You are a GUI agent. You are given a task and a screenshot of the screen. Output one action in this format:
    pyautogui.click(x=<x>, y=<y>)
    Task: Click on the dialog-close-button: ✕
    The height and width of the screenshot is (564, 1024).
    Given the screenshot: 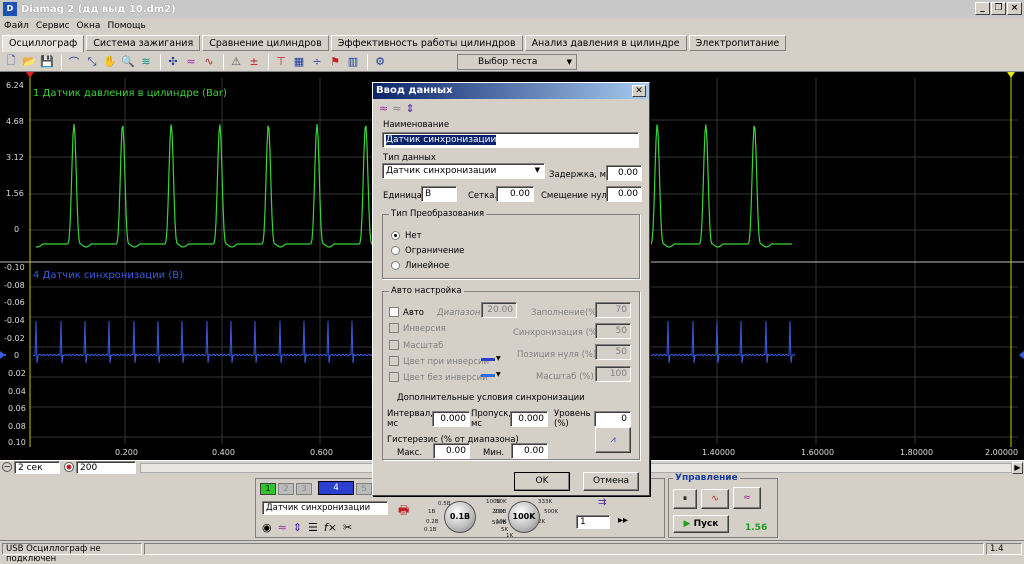 What is the action you would take?
    pyautogui.click(x=639, y=91)
    